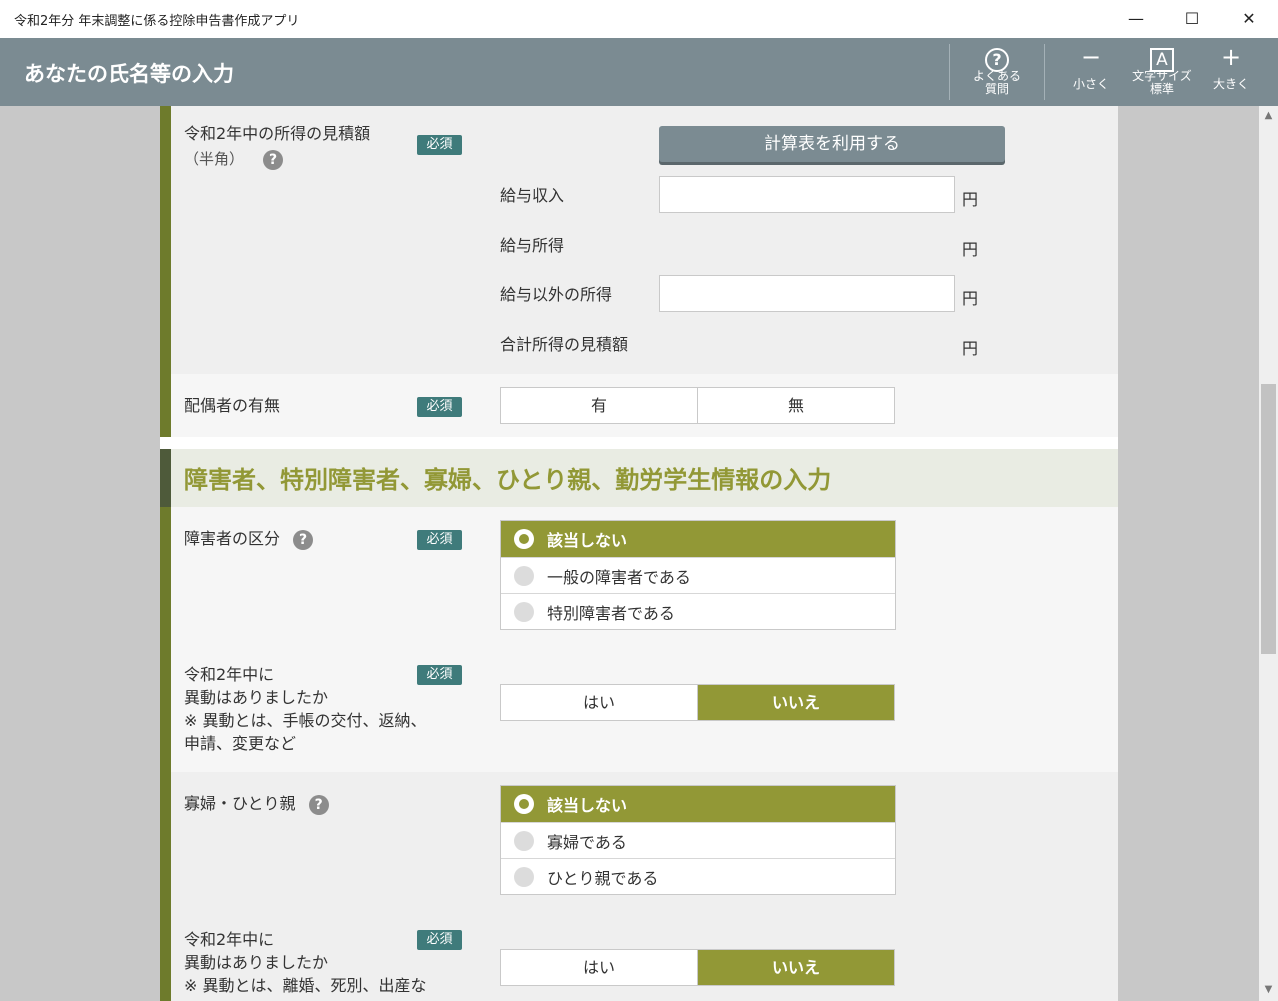 Image resolution: width=1278 pixels, height=1001 pixels. I want to click on widow-change-no: いいえ, so click(795, 967).